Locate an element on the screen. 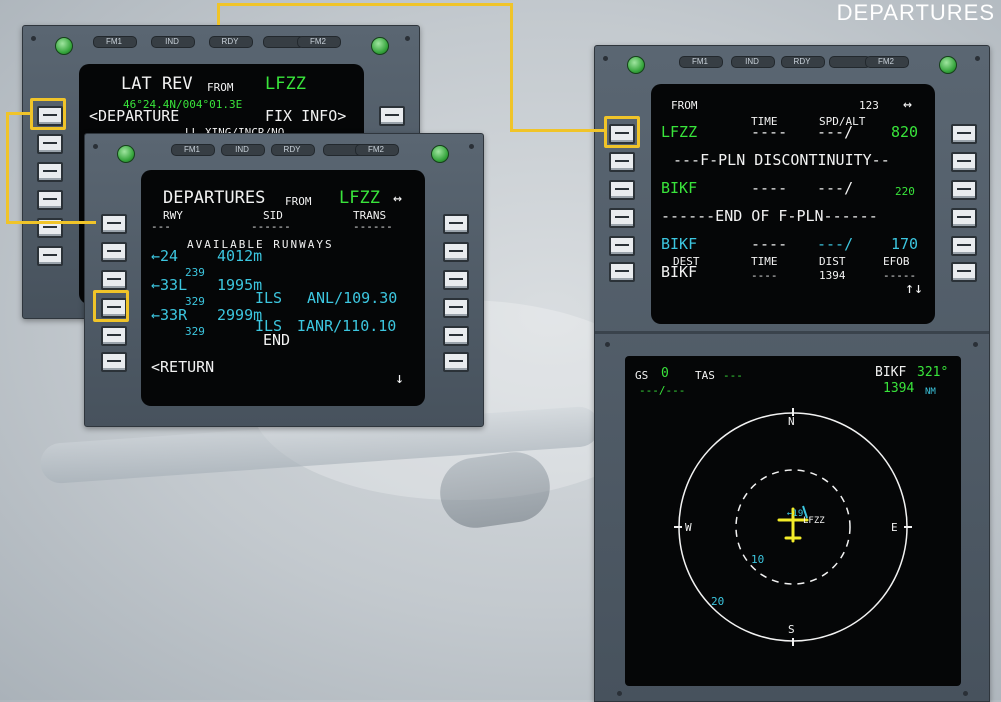  latrev-from-label: FROM is located at coordinates (220, 87).